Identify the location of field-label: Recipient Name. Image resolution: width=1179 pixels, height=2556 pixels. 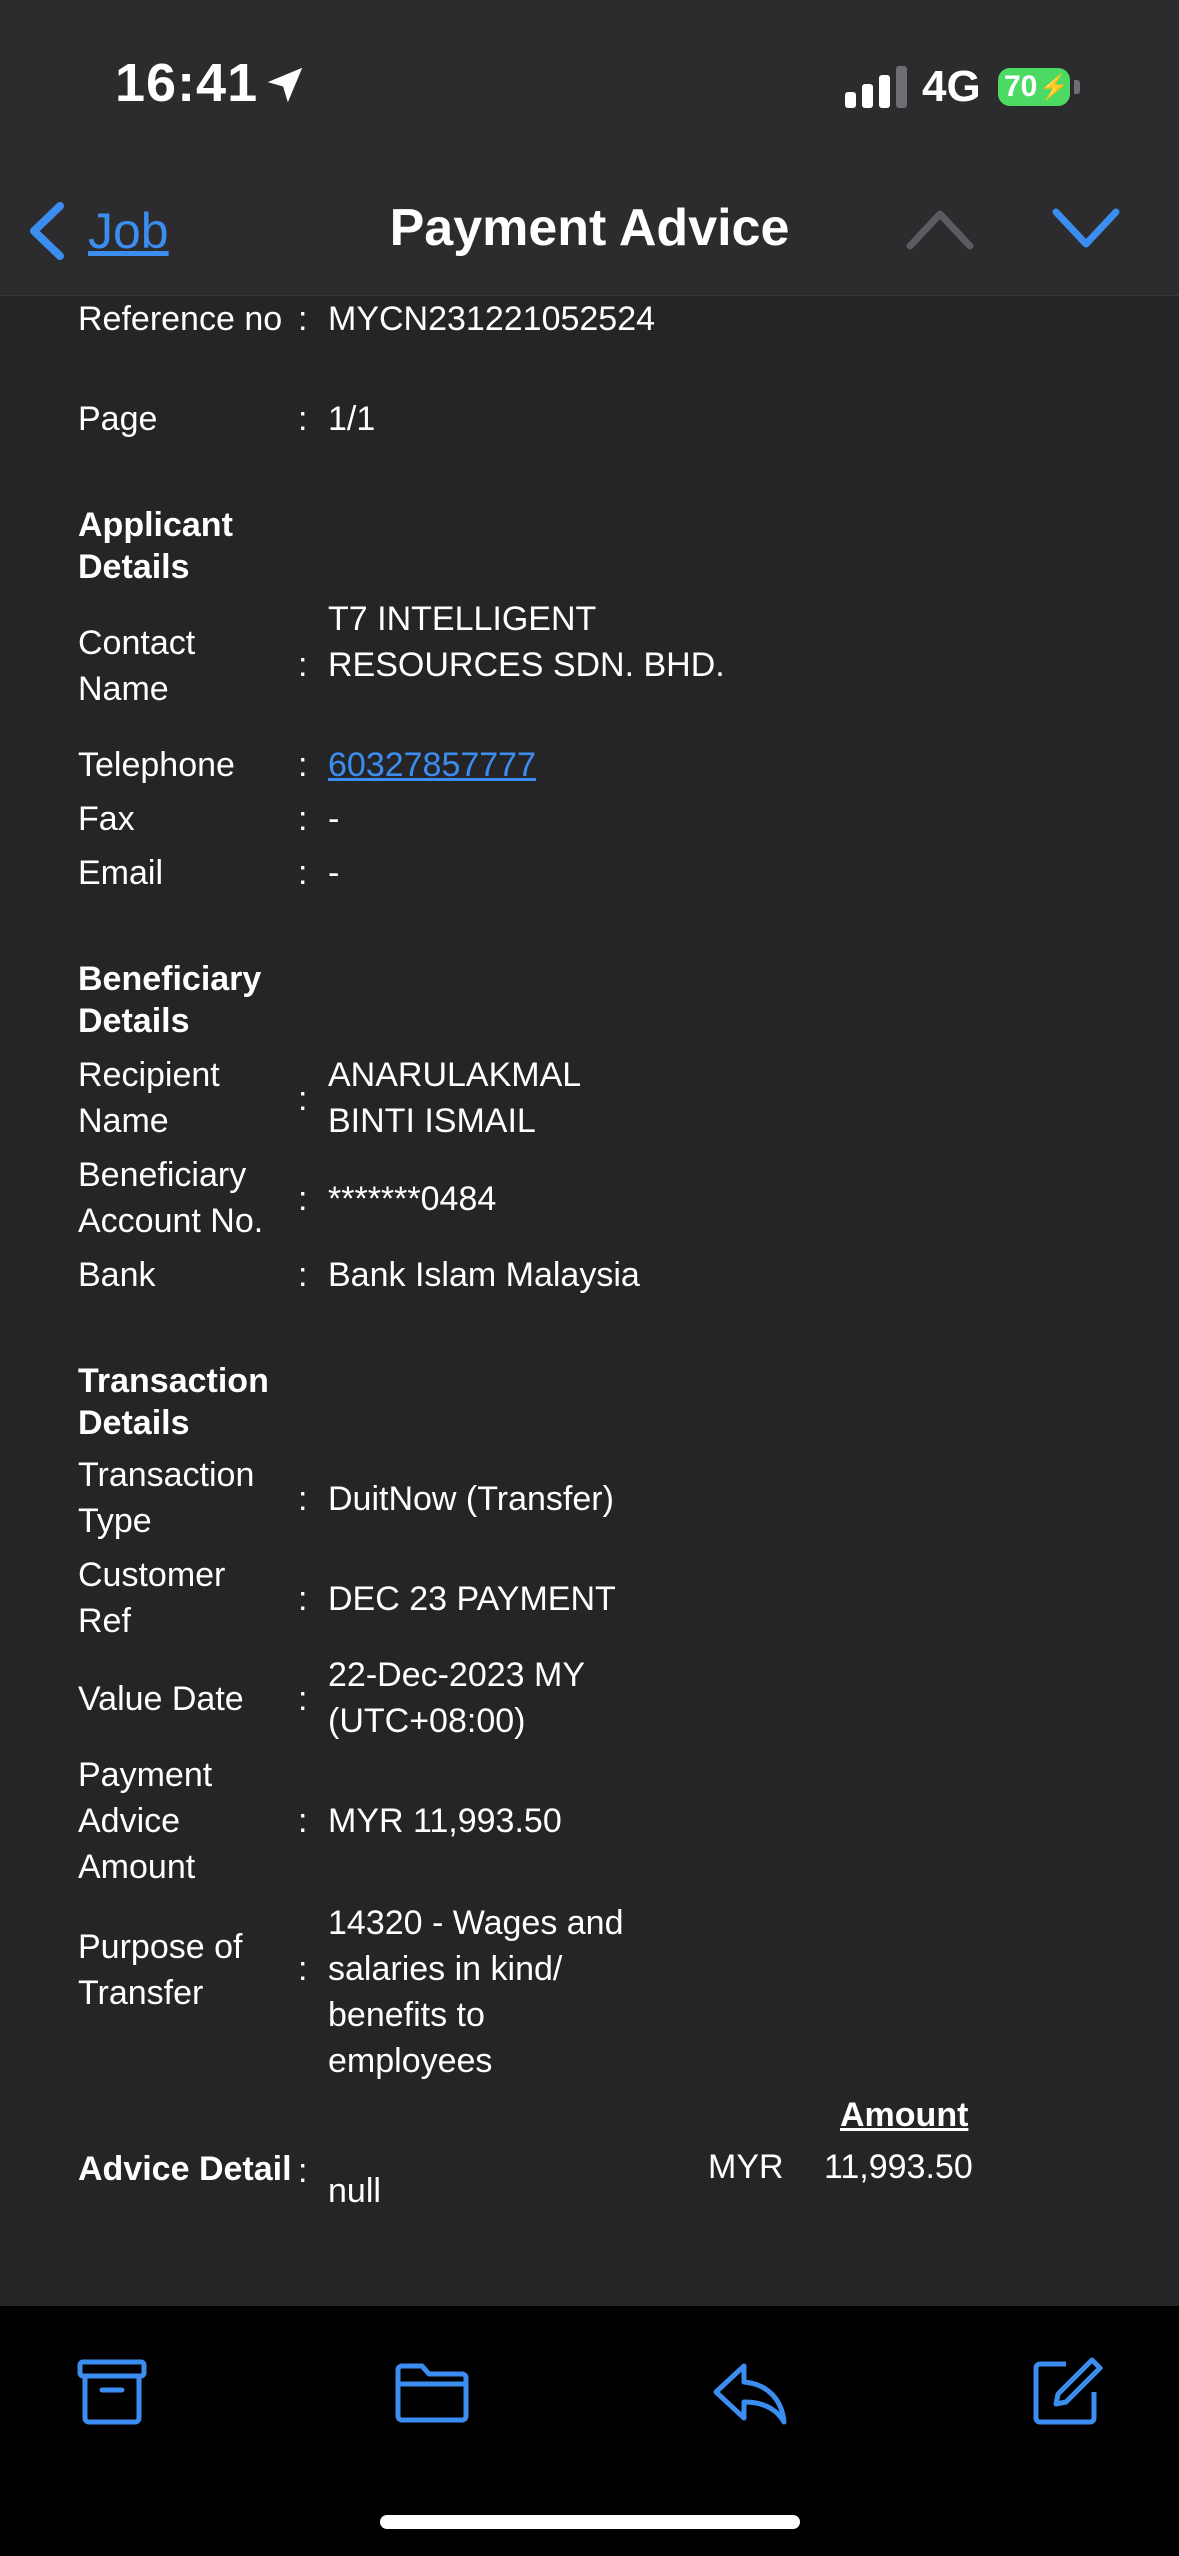
(149, 1098).